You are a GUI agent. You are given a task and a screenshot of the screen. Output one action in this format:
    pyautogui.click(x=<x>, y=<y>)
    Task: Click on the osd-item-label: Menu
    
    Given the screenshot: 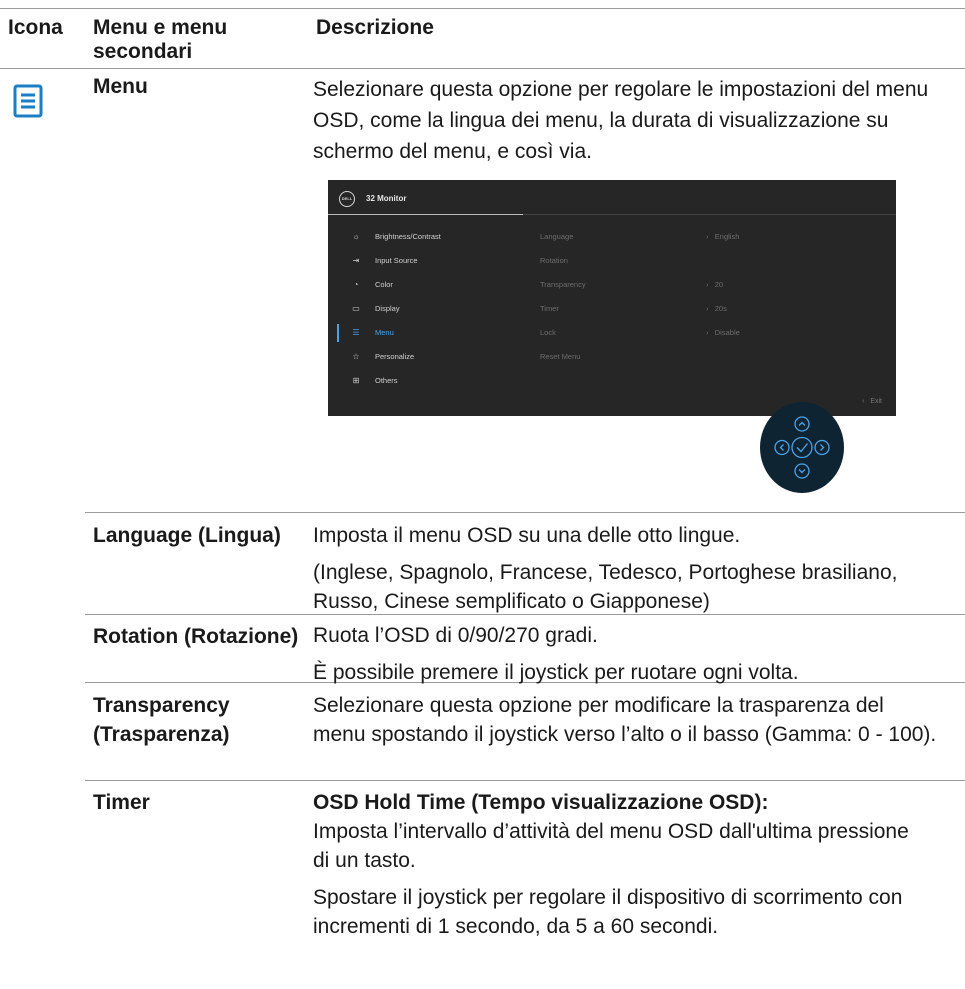 What is the action you would take?
    pyautogui.click(x=384, y=332)
    